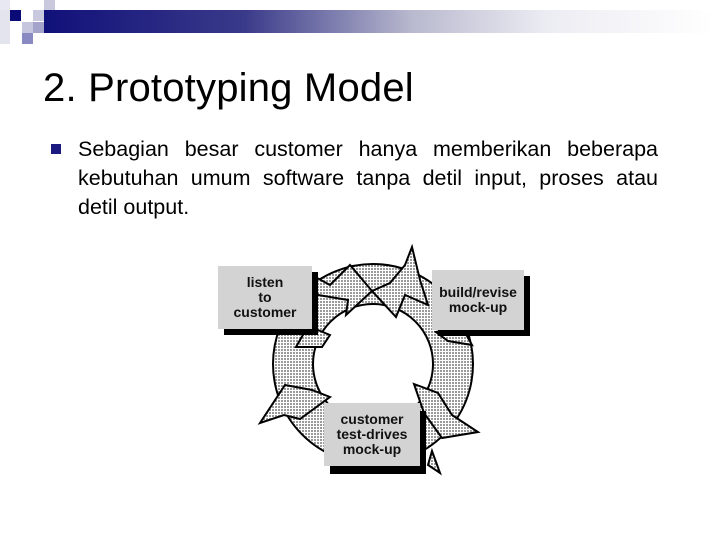 Image resolution: width=720 pixels, height=540 pixels. I want to click on slide-title: 2. Prototyping Model, so click(228, 88).